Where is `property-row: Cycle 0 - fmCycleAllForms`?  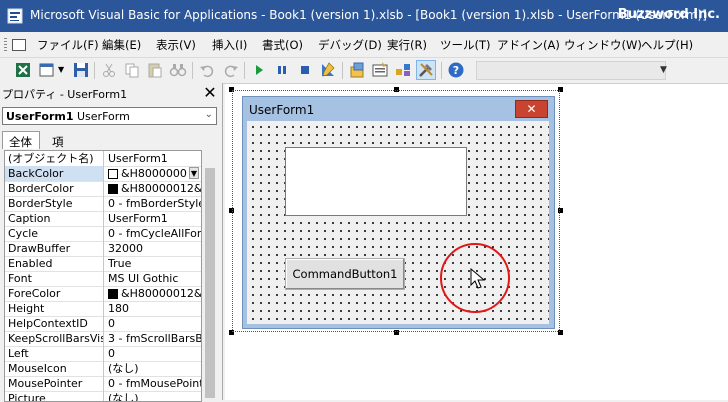
property-row: Cycle 0 - fmCycleAllForms is located at coordinates (103, 234).